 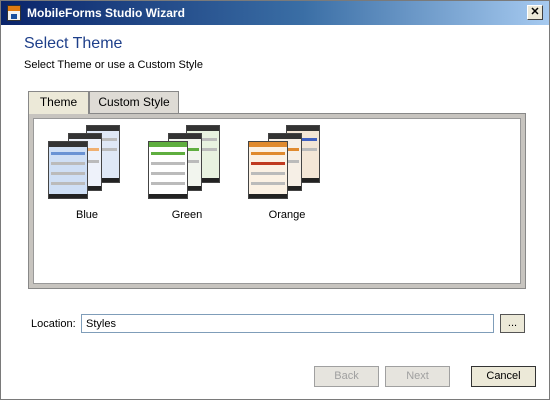 What do you see at coordinates (134, 102) in the screenshot?
I see `tab-custom-style: Custom Style` at bounding box center [134, 102].